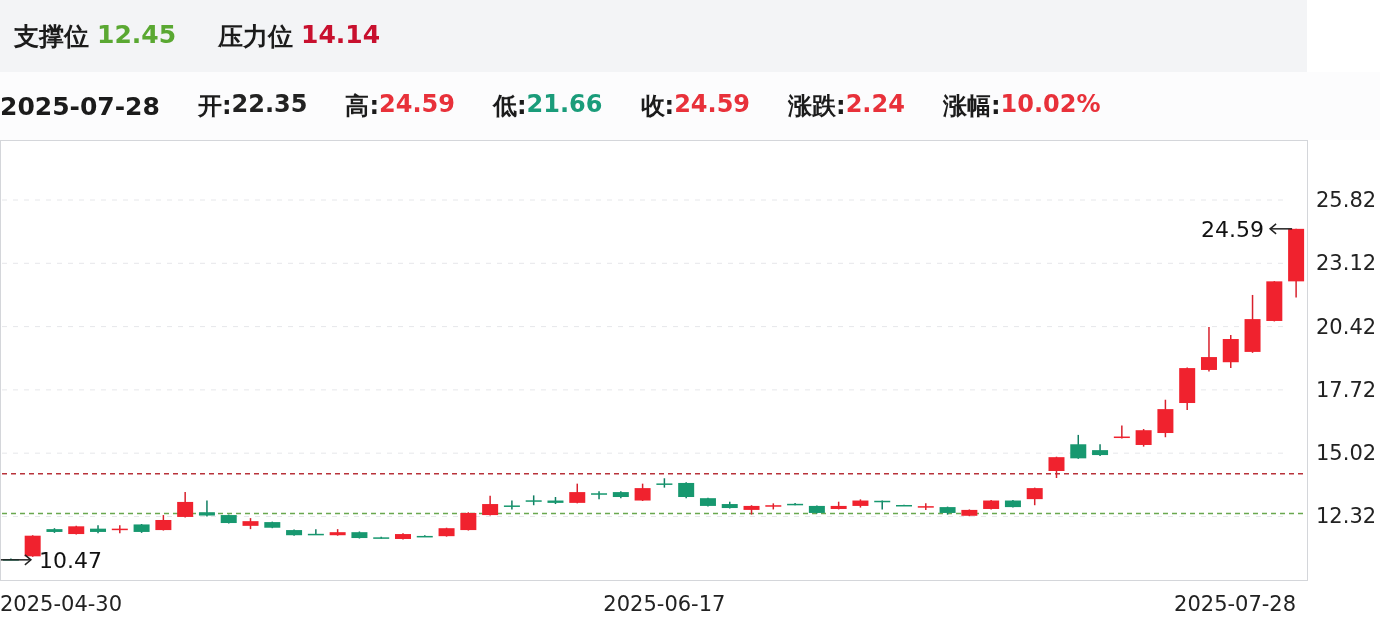 The width and height of the screenshot is (1380, 628). Describe the element at coordinates (1346, 453) in the screenshot. I see `y-axis-label: 15.02` at that location.